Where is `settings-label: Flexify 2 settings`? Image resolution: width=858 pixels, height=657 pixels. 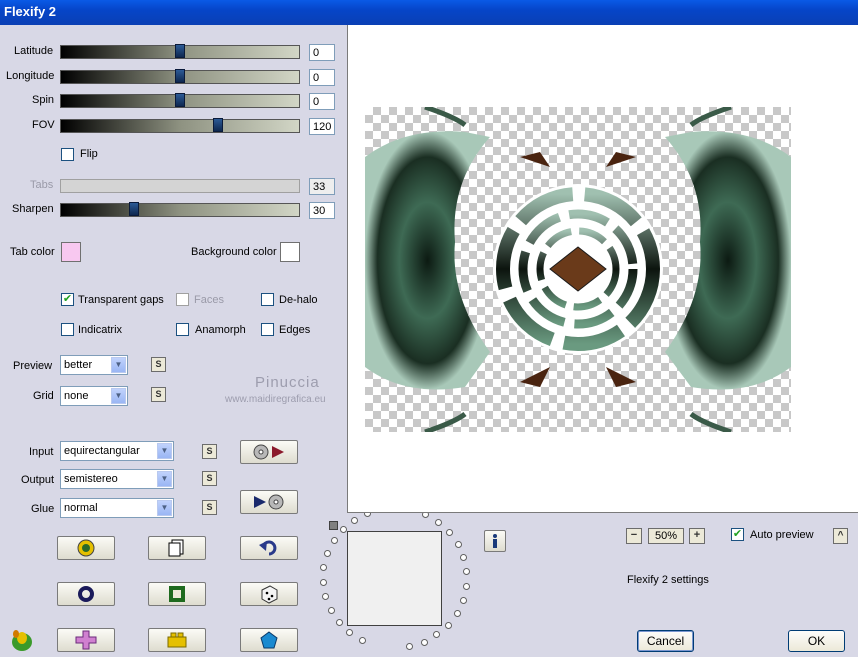
settings-label: Flexify 2 settings is located at coordinates (668, 580).